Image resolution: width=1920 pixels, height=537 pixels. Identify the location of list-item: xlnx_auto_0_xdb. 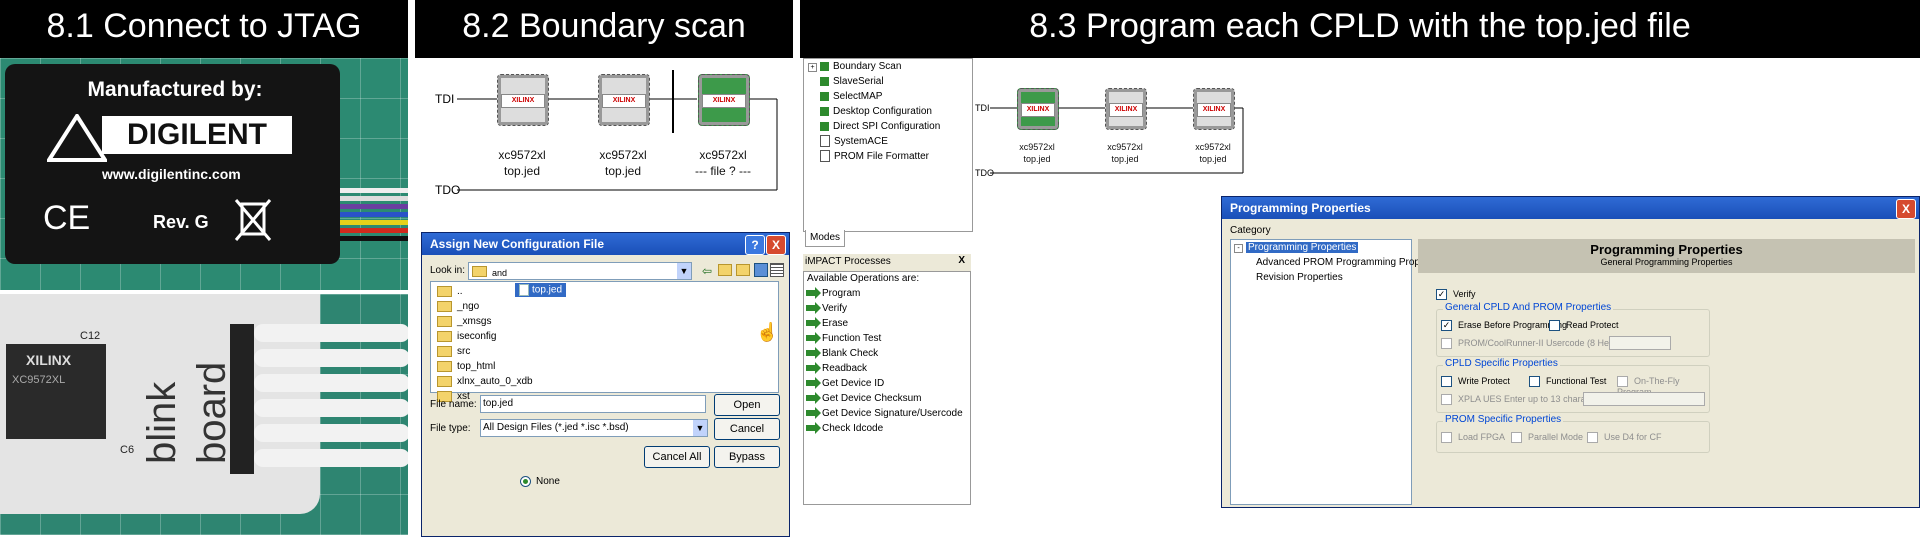
(485, 381).